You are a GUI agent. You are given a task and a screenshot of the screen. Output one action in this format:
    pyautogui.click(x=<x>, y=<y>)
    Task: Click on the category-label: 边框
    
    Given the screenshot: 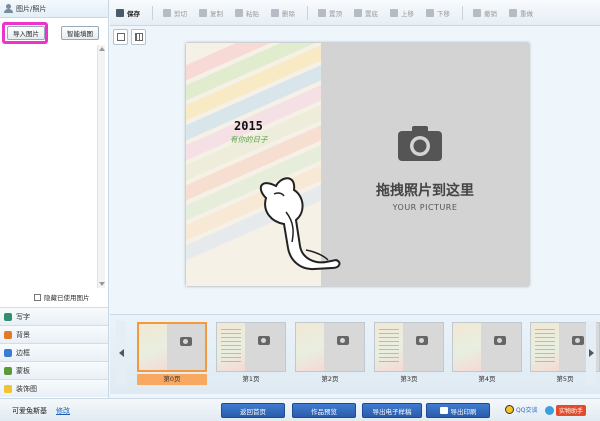 What is the action you would take?
    pyautogui.click(x=23, y=352)
    